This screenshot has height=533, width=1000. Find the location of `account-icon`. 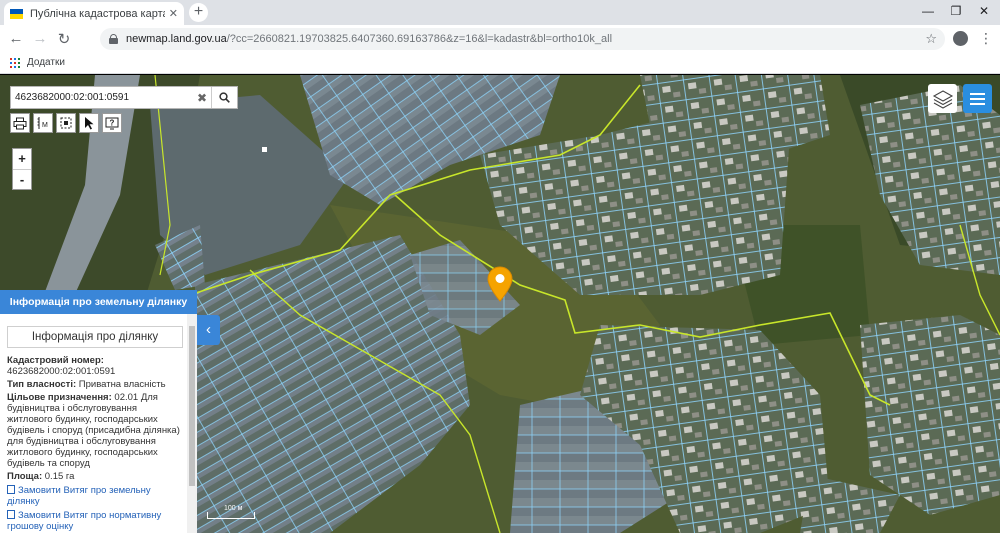

account-icon is located at coordinates (960, 38).